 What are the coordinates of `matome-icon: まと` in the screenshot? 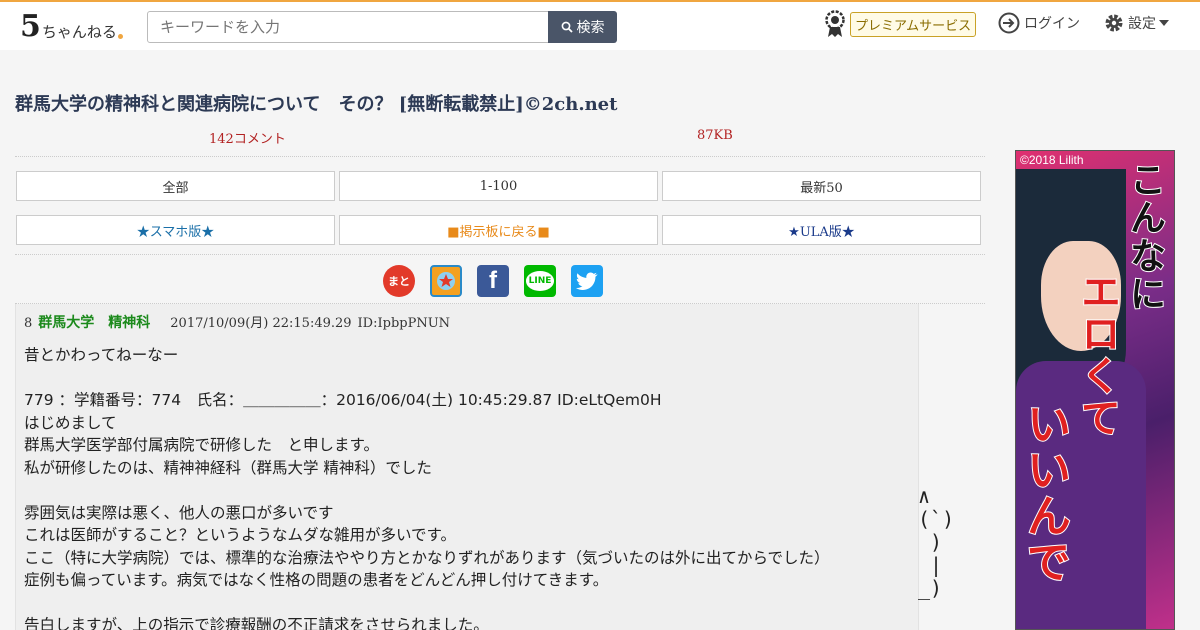 It's located at (399, 281).